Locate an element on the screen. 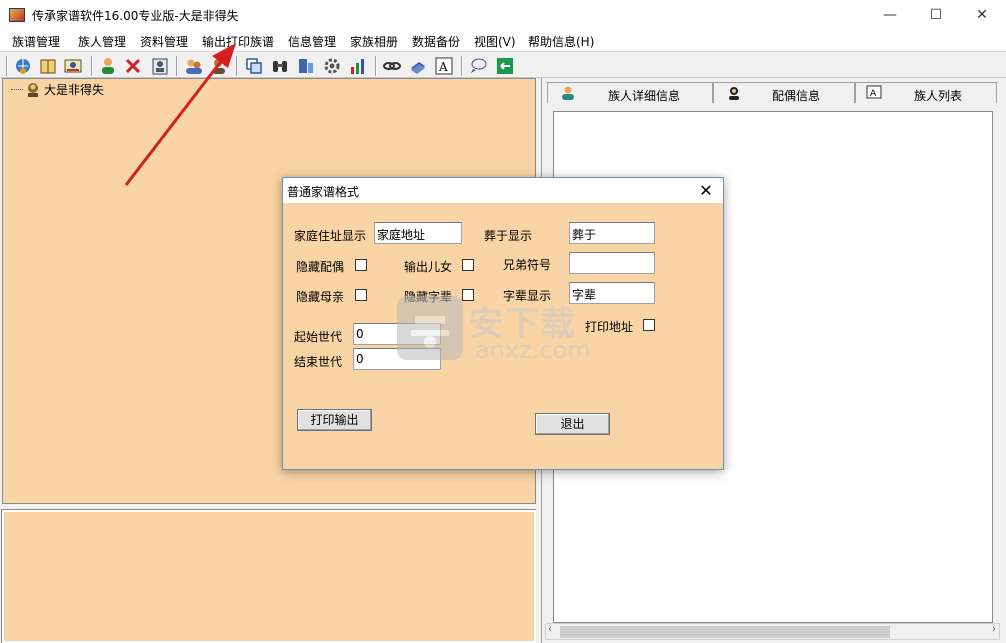 The width and height of the screenshot is (1006, 643). globe-icon is located at coordinates (23, 66).